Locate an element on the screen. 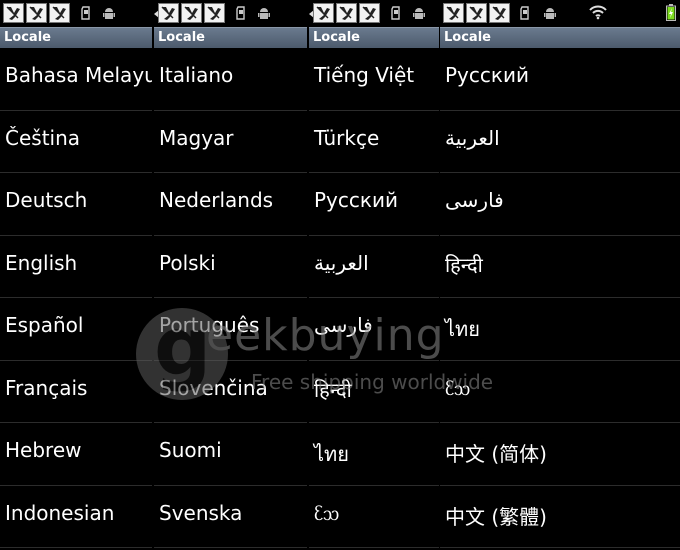 The image size is (680, 550). locale-item: Tiếng Việt is located at coordinates (374, 79).